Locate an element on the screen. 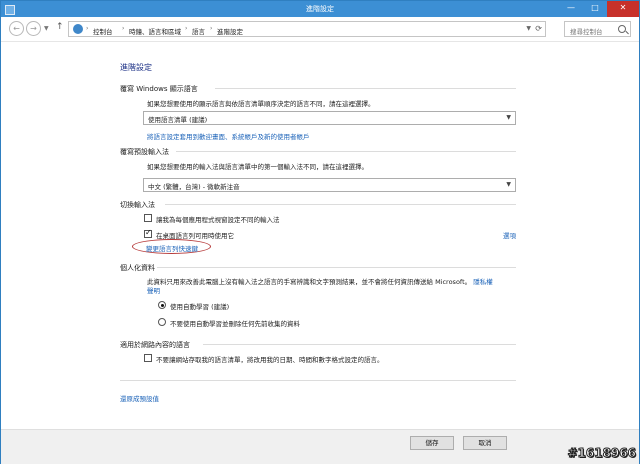 Image resolution: width=640 pixels, height=464 pixels. display-language-heading: 覆寫 Windows 顯示語言 is located at coordinates (159, 89).